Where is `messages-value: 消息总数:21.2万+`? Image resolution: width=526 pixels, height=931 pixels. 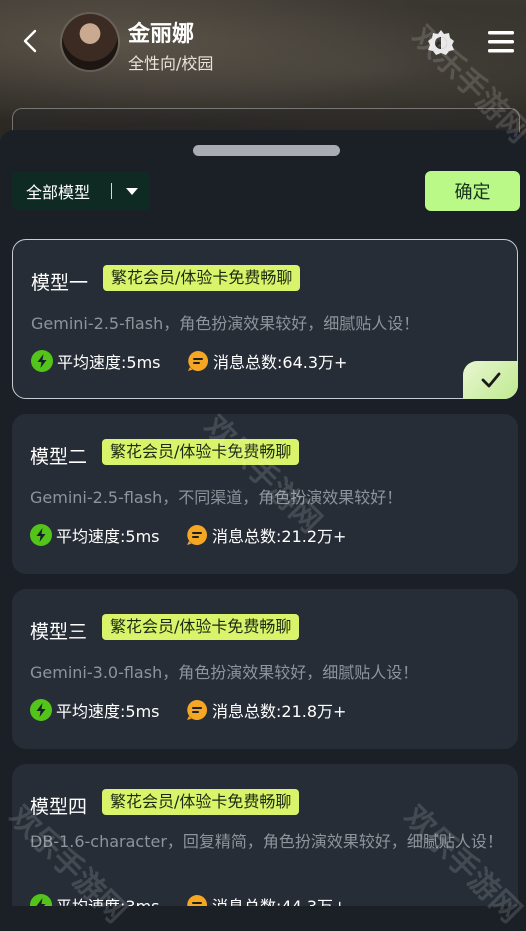 messages-value: 消息总数:21.2万+ is located at coordinates (279, 536).